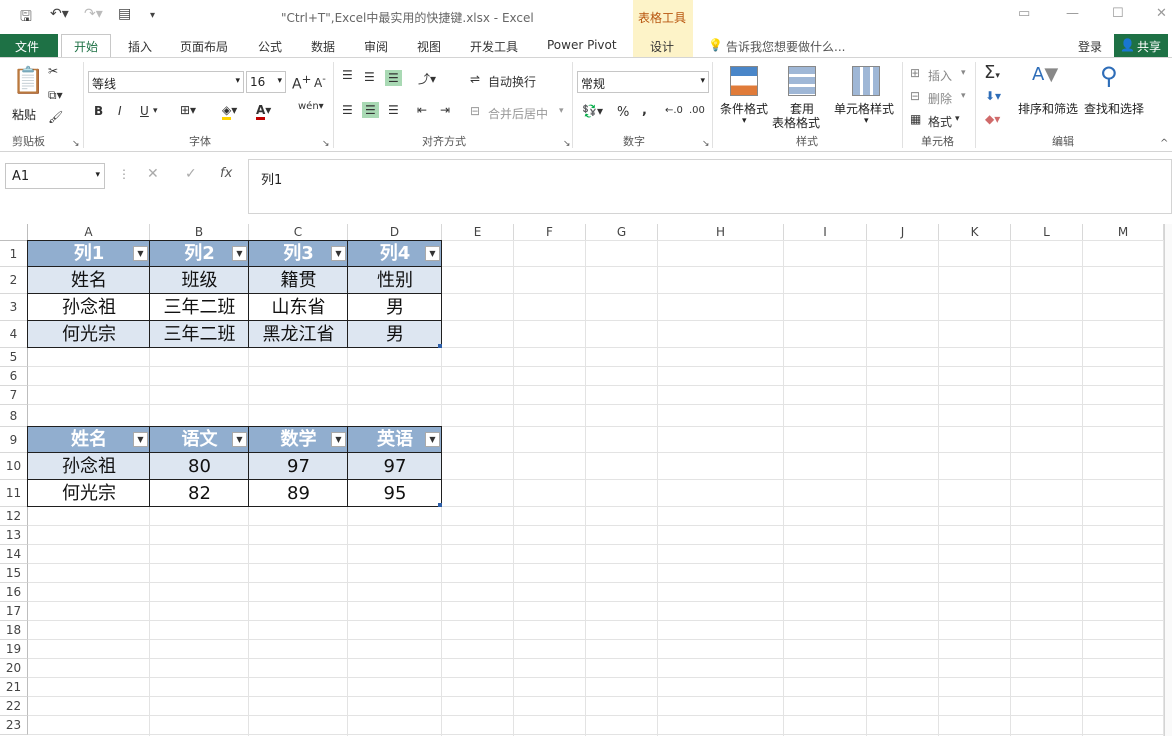 The height and width of the screenshot is (736, 1172). Describe the element at coordinates (14, 395) in the screenshot. I see `row-header: 7` at that location.